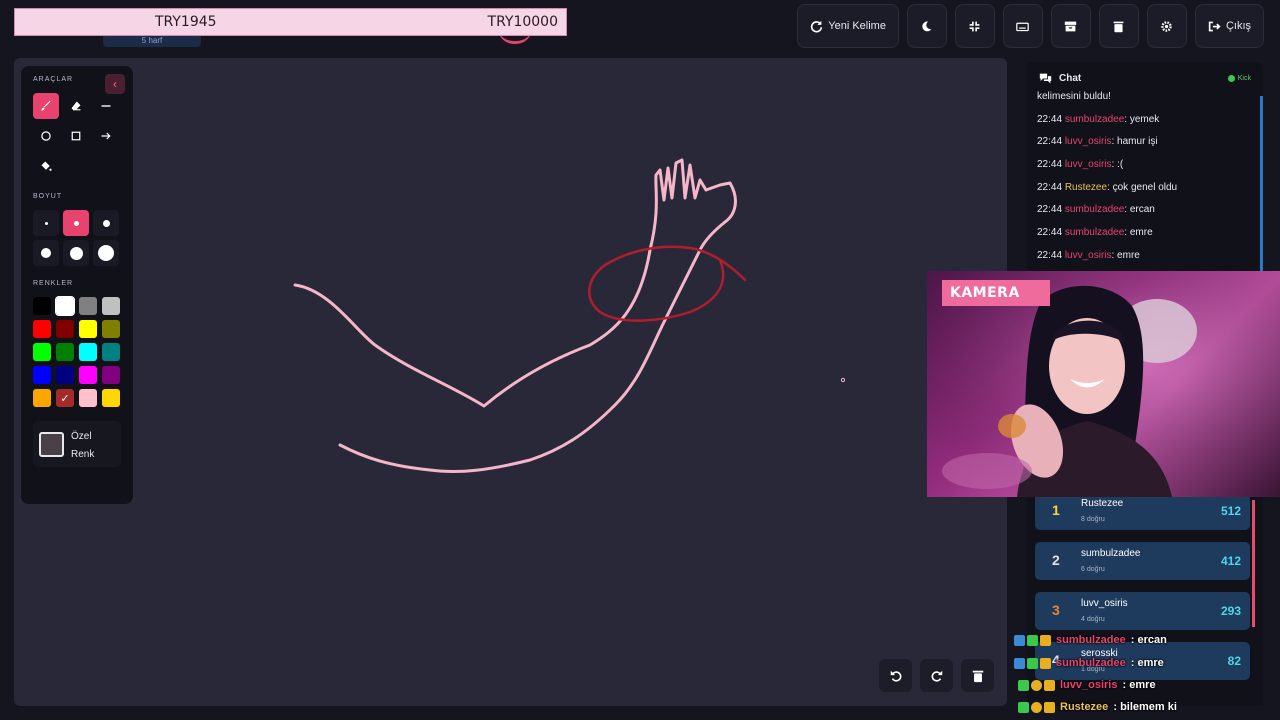  I want to click on fill-tool, so click(46, 166).